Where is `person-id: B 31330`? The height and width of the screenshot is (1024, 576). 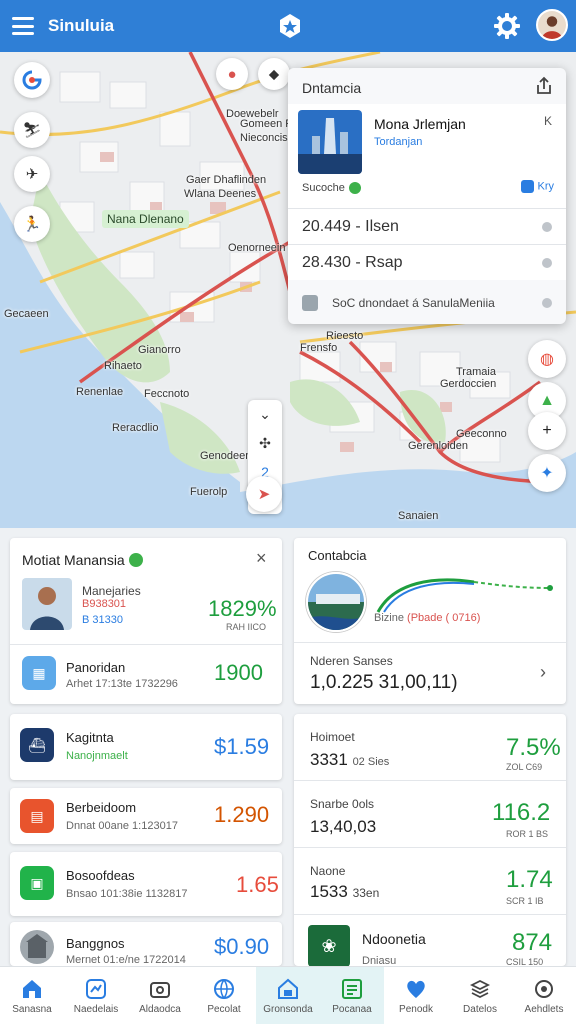
person-id: B 31330 is located at coordinates (102, 620).